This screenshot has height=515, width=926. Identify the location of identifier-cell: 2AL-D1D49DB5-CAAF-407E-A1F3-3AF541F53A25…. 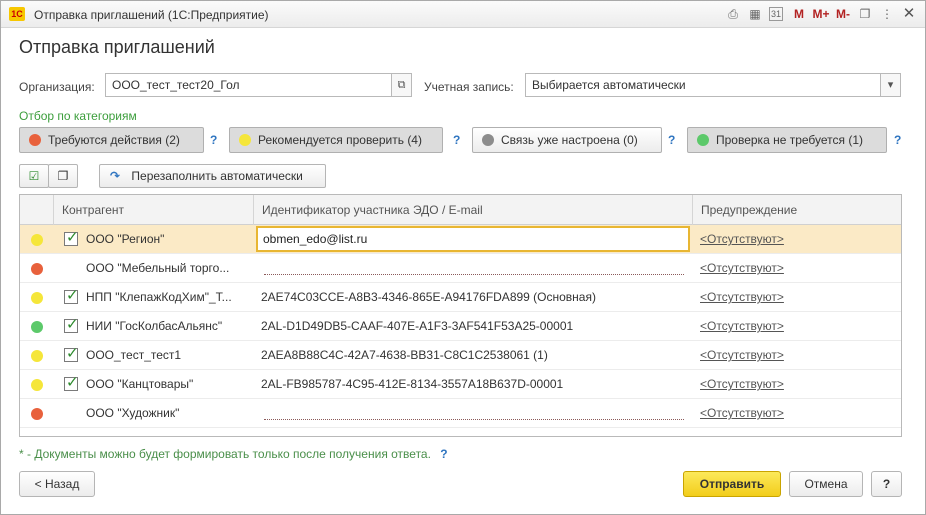
(417, 326).